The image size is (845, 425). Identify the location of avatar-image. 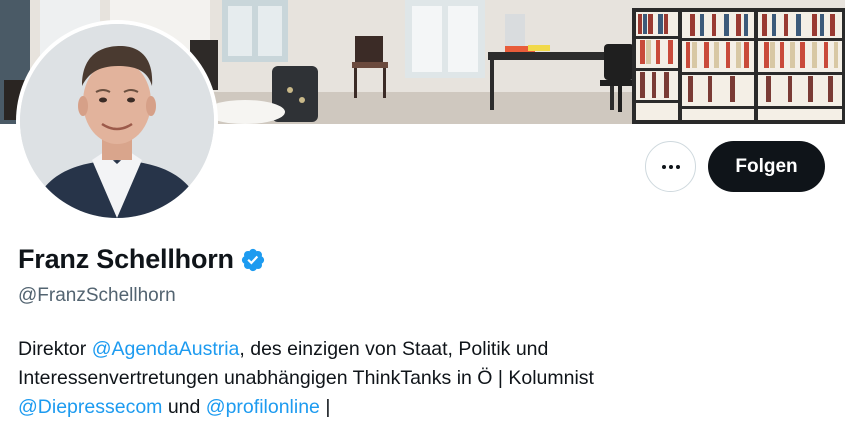
(117, 121).